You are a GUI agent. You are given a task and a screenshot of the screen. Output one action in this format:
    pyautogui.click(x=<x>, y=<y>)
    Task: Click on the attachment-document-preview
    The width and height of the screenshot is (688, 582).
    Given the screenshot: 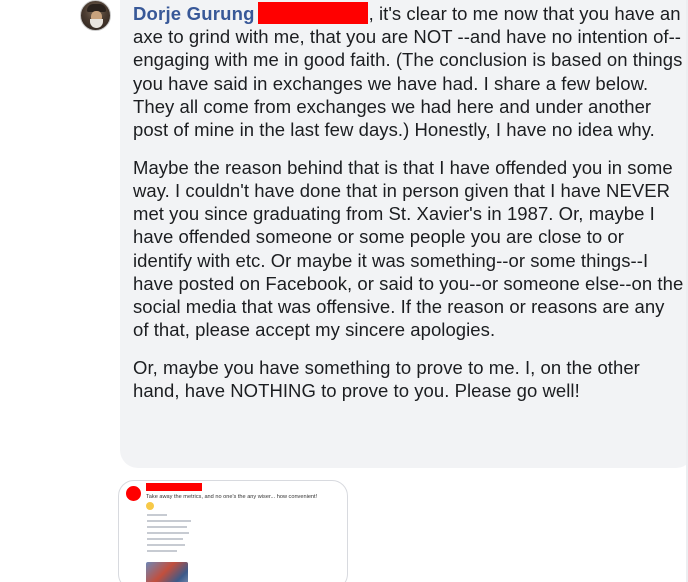 What is the action you would take?
    pyautogui.click(x=232, y=546)
    